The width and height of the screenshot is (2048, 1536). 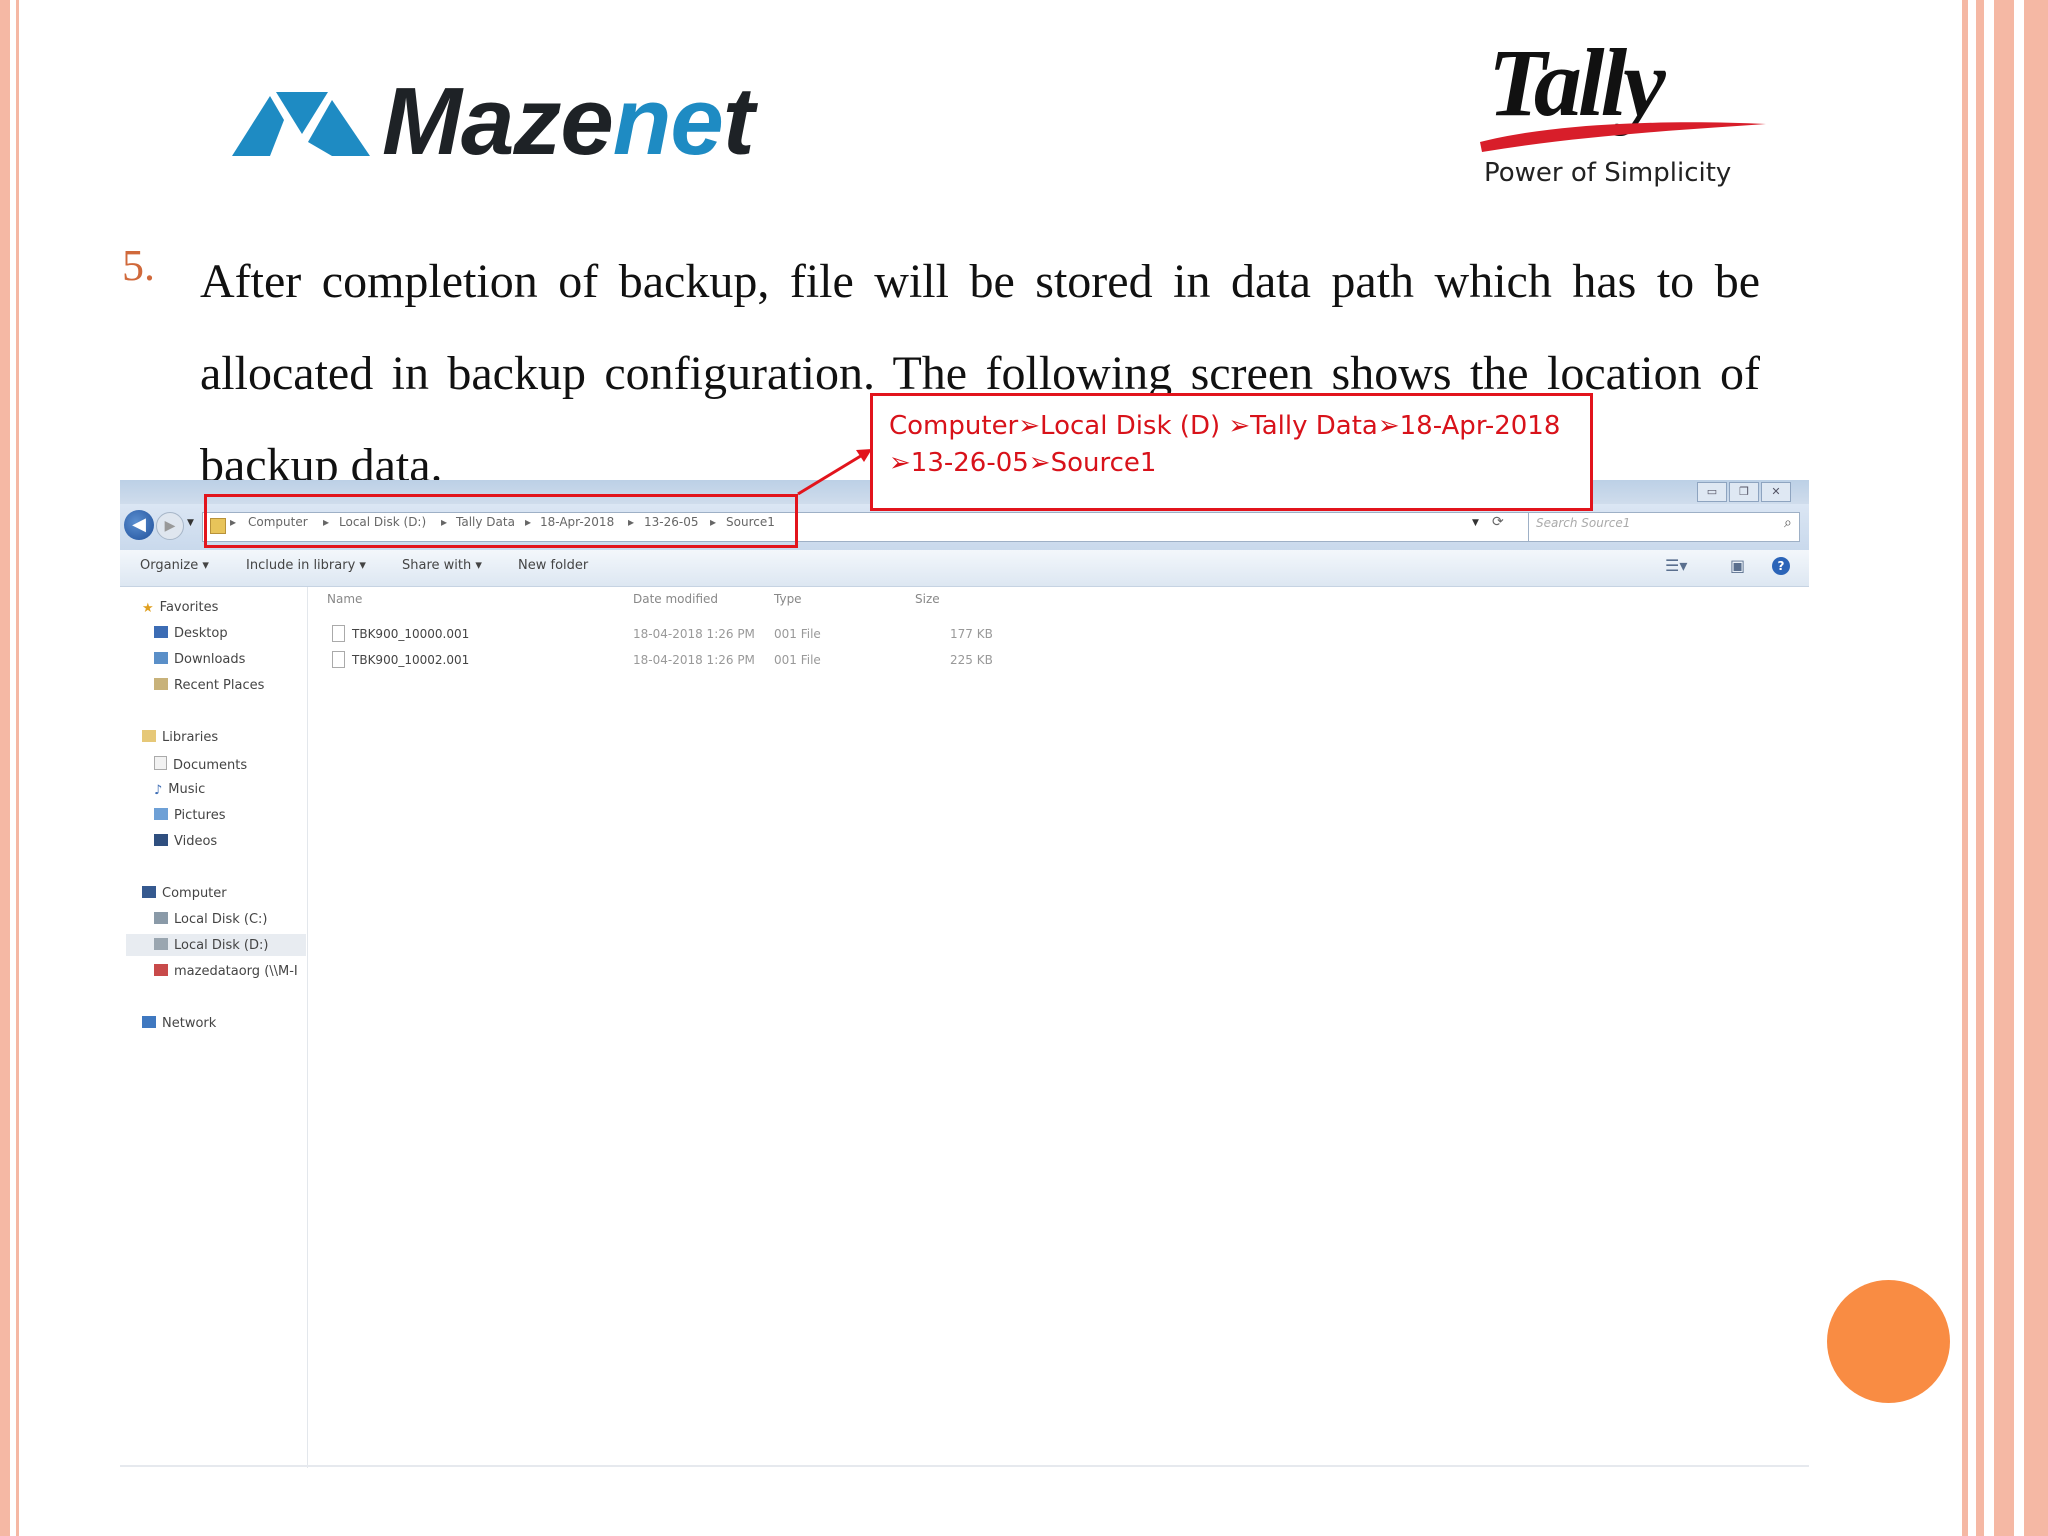 I want to click on left-border-stripe, so click(x=5, y=768).